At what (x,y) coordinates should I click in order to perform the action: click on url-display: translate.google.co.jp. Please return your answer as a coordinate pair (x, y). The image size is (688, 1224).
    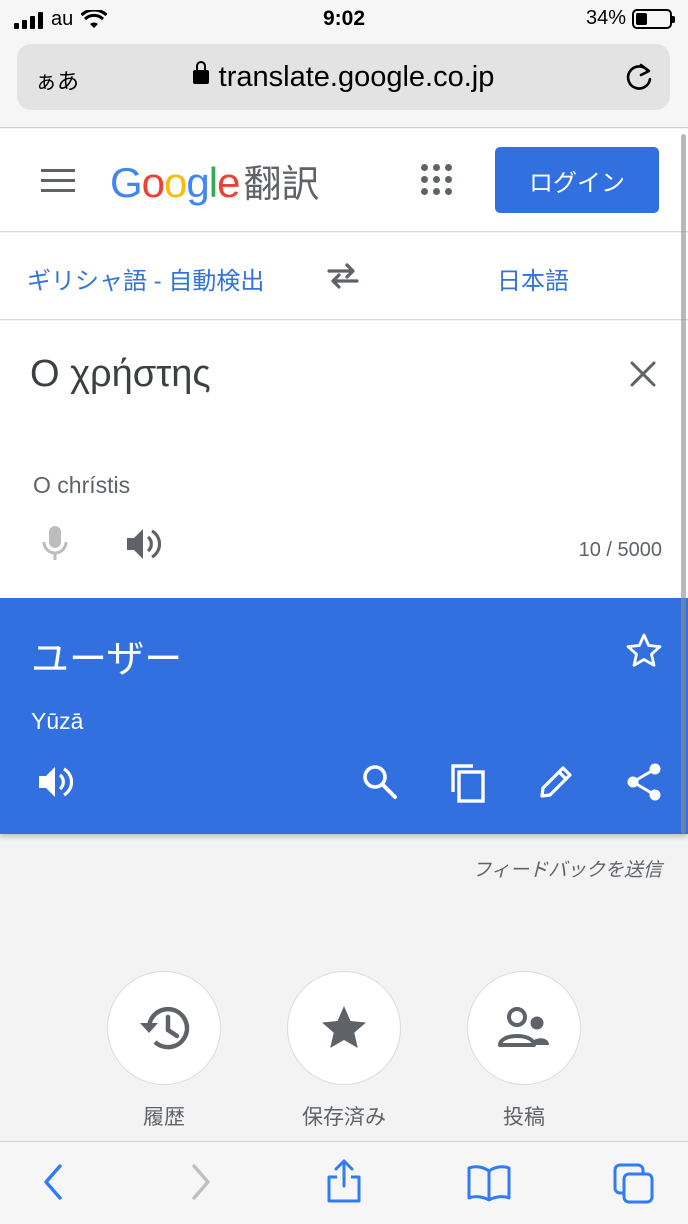
    Looking at the image, I should click on (343, 77).